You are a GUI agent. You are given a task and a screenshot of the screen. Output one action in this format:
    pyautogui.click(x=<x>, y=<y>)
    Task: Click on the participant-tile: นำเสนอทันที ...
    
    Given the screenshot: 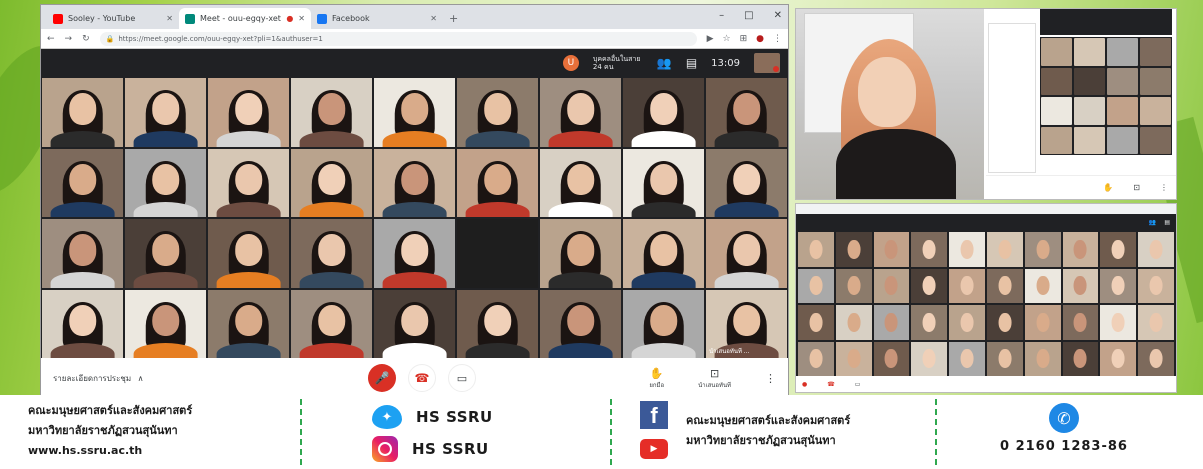 What is the action you would take?
    pyautogui.click(x=746, y=323)
    